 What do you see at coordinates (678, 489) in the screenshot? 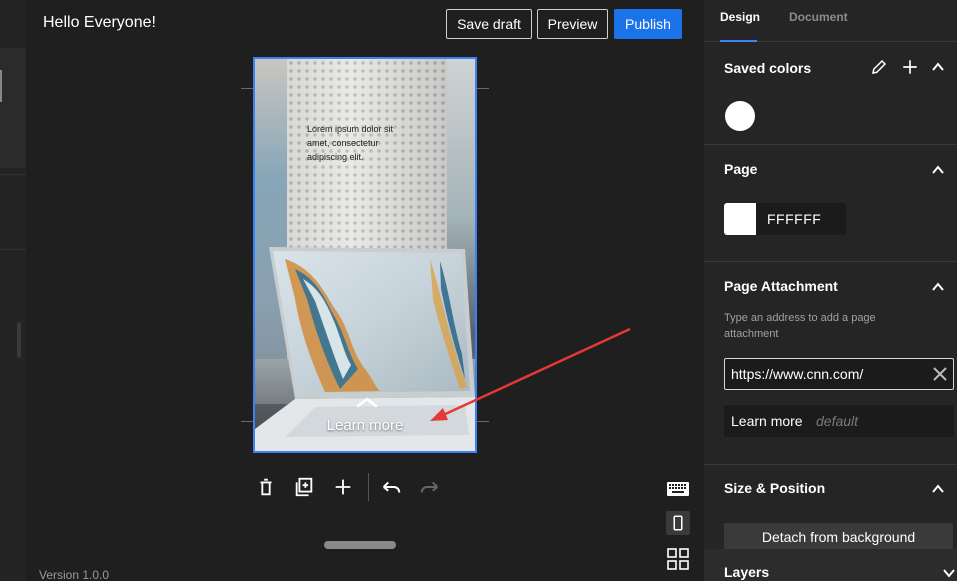
I see `keyboard-icon` at bounding box center [678, 489].